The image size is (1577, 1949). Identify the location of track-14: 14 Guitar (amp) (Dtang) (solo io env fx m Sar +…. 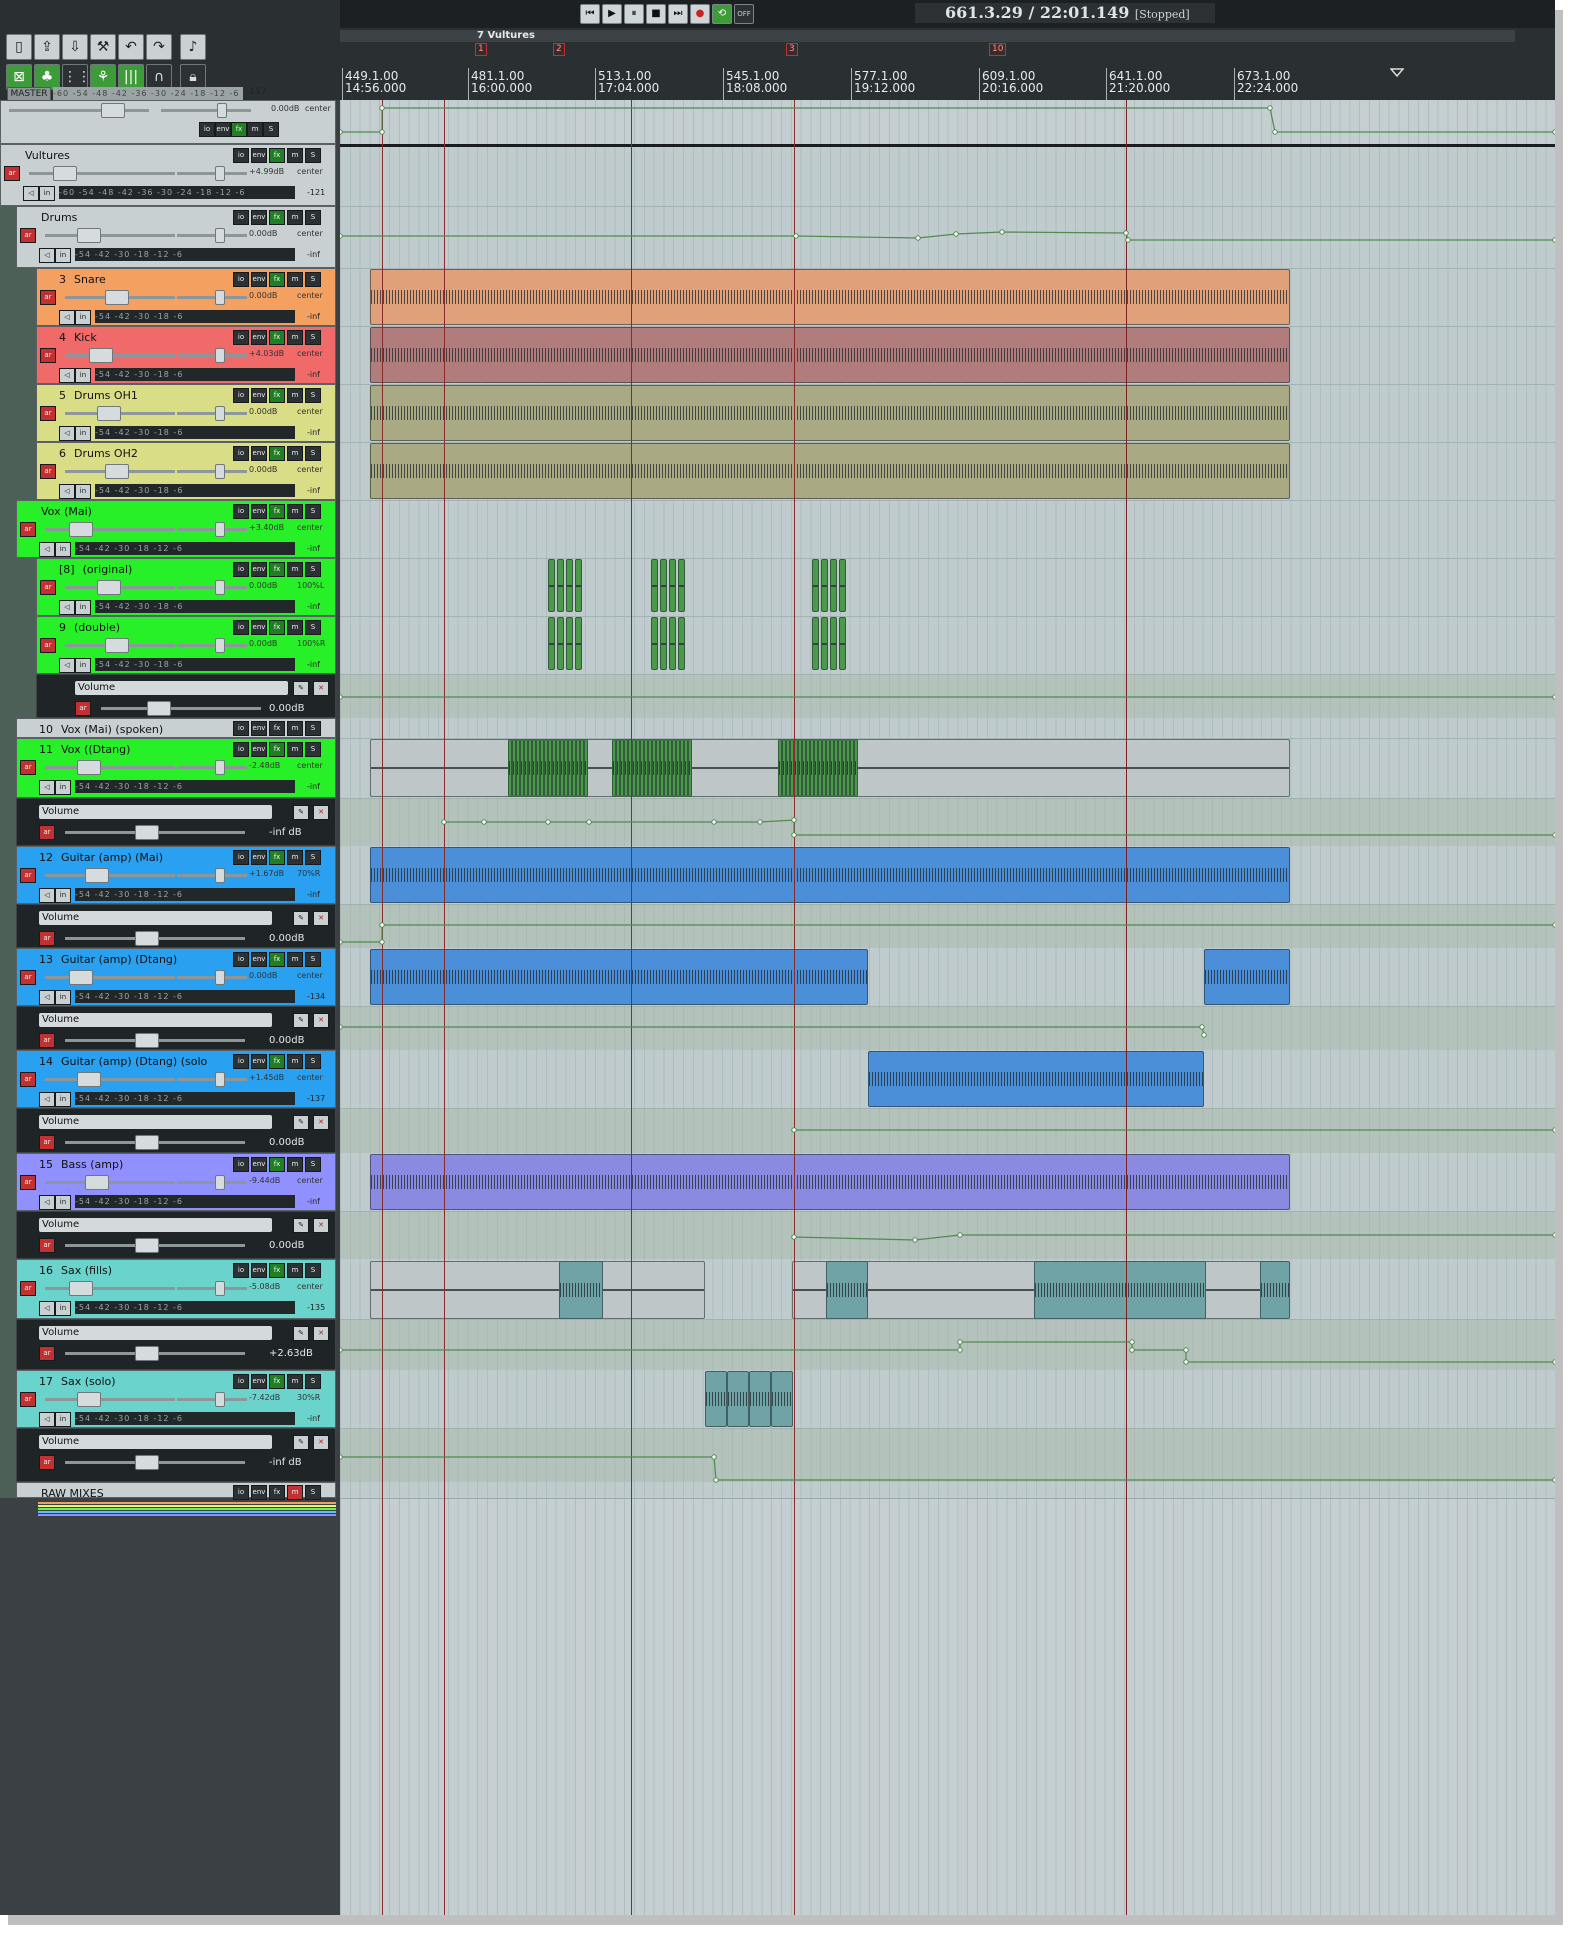
(176, 1079).